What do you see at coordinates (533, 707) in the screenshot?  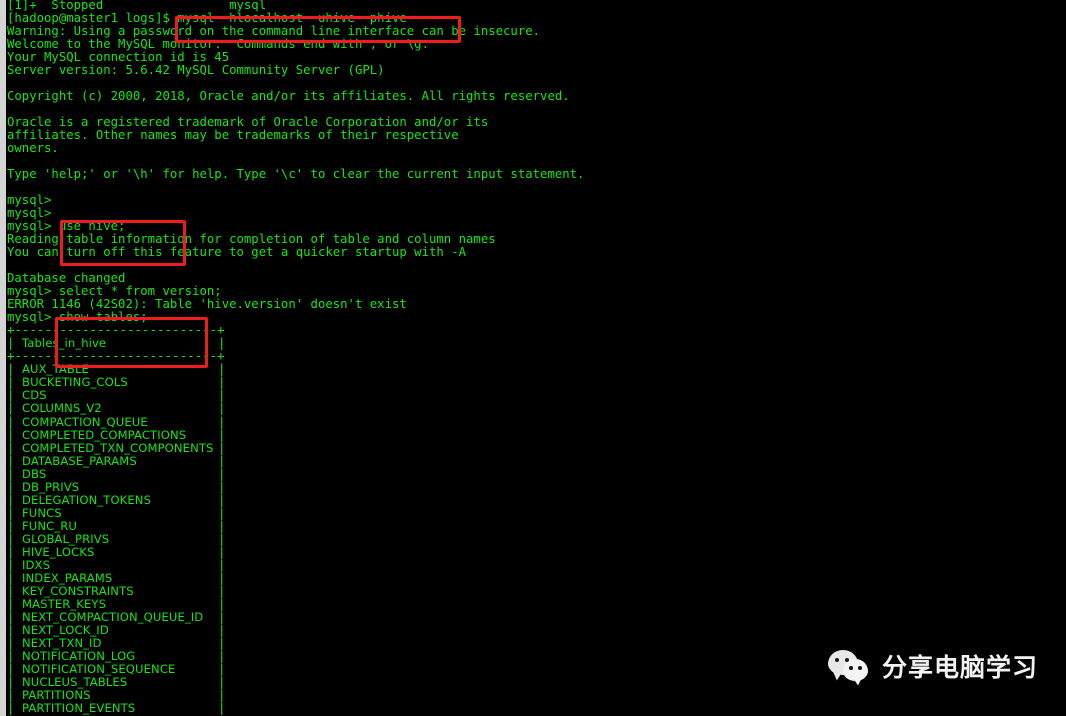 I see `table-row: | PARTITION_EVENTS |` at bounding box center [533, 707].